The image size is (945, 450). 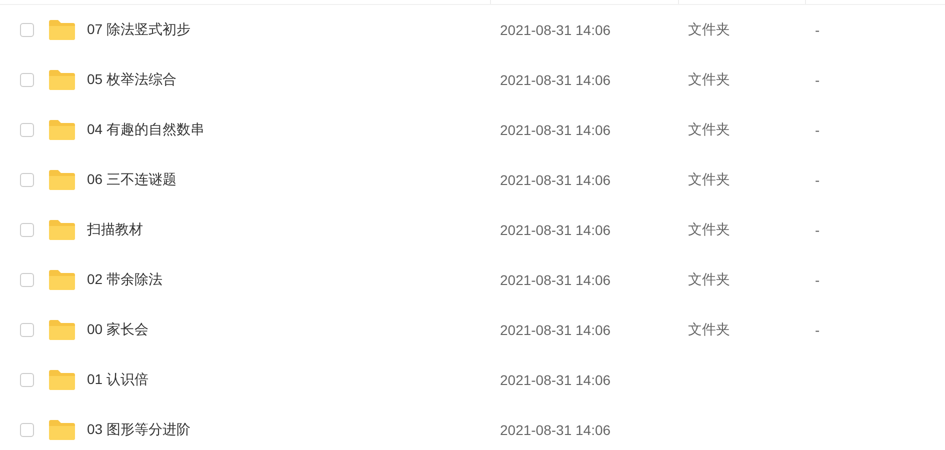 What do you see at coordinates (131, 80) in the screenshot?
I see `file-name: 05 枚举法综合` at bounding box center [131, 80].